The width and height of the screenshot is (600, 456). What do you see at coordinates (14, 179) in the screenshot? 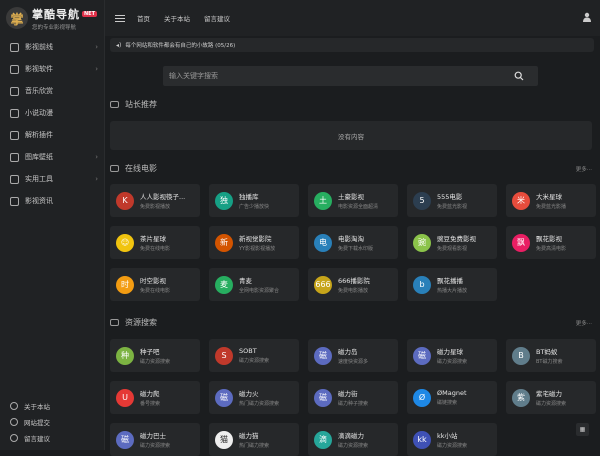
I see `tool-icon` at bounding box center [14, 179].